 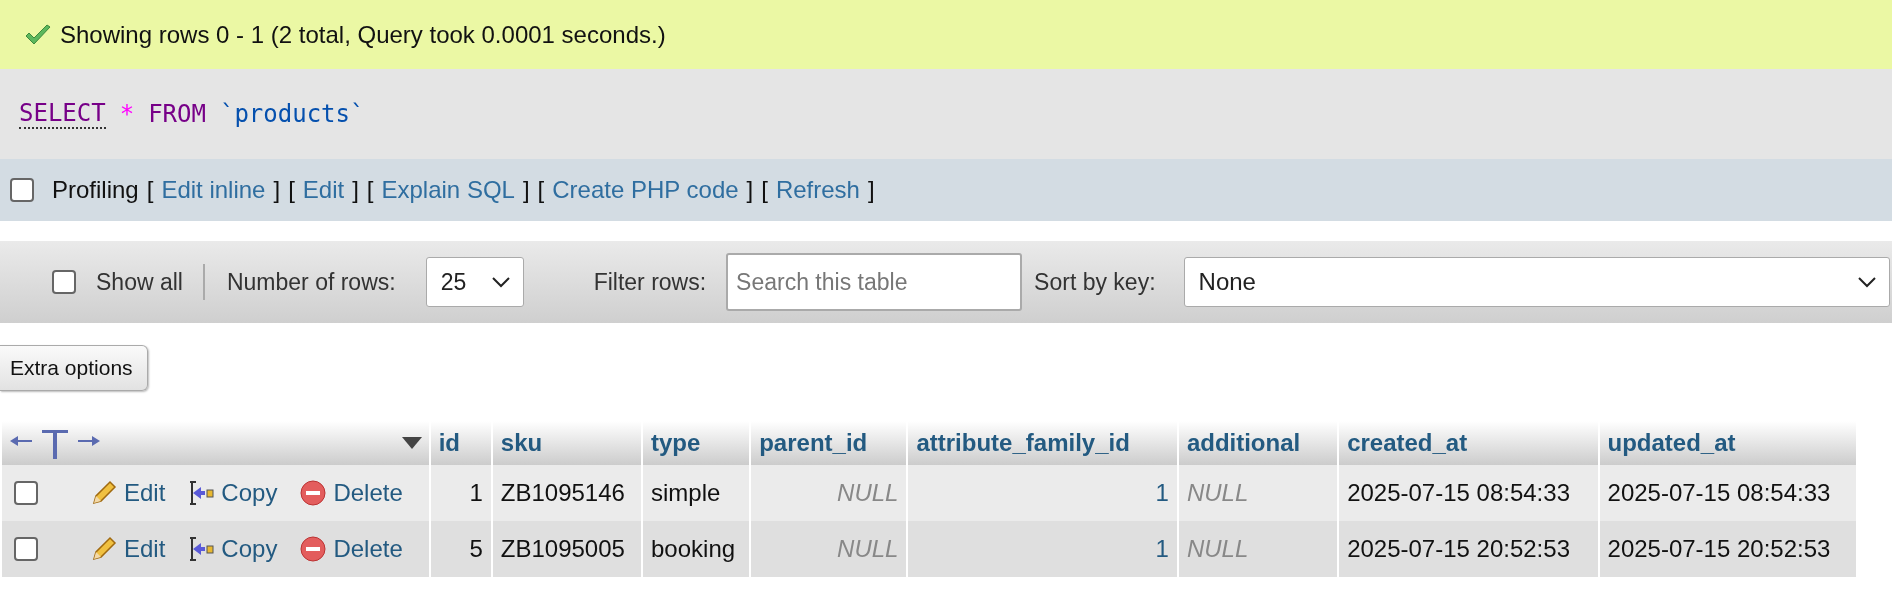 I want to click on sort-select: None, so click(x=1536, y=282).